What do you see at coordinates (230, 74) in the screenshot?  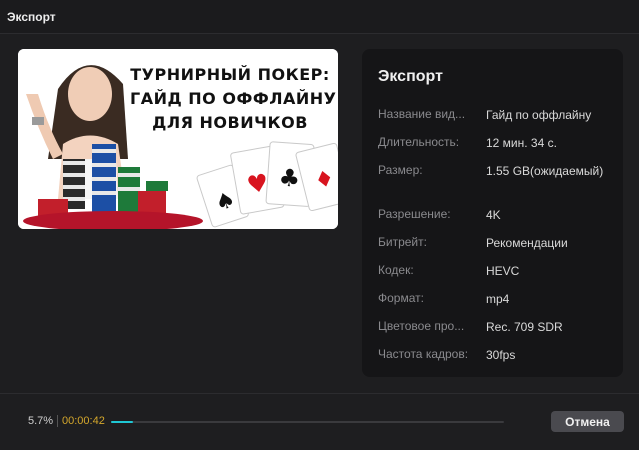 I see `headline-line: ТУРНИРНЫЙ ПОКЕР:` at bounding box center [230, 74].